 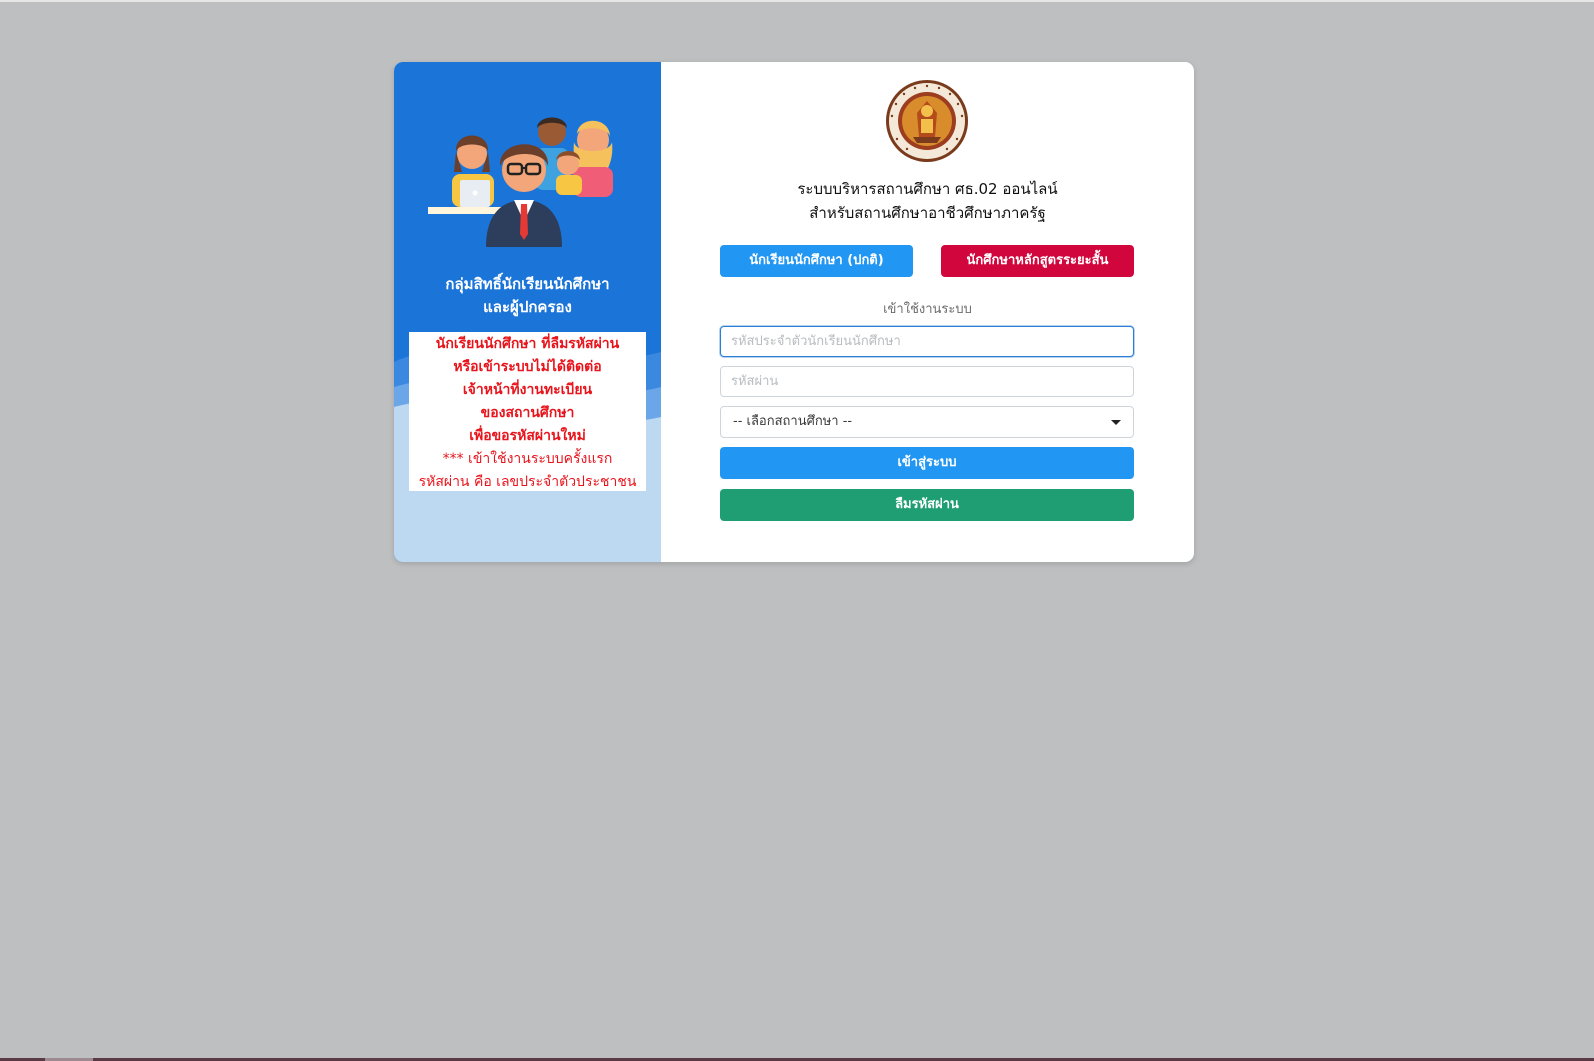 What do you see at coordinates (527, 344) in the screenshot?
I see `notice-line: นักเรียนนักศึกษา ที่ลืมรหัสผ่าน` at bounding box center [527, 344].